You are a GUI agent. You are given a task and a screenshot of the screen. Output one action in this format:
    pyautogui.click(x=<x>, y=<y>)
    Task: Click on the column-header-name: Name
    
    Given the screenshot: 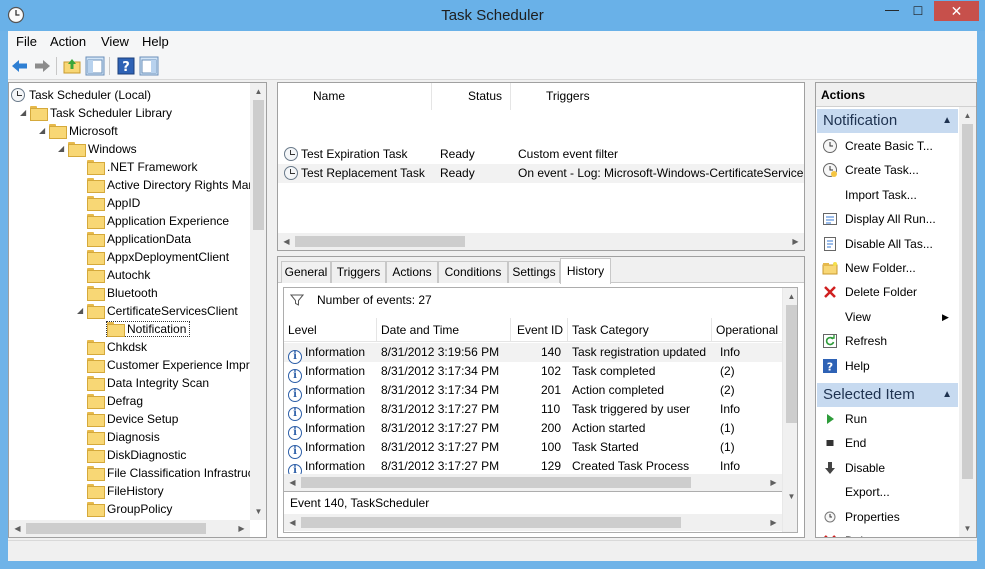 What is the action you would take?
    pyautogui.click(x=355, y=96)
    